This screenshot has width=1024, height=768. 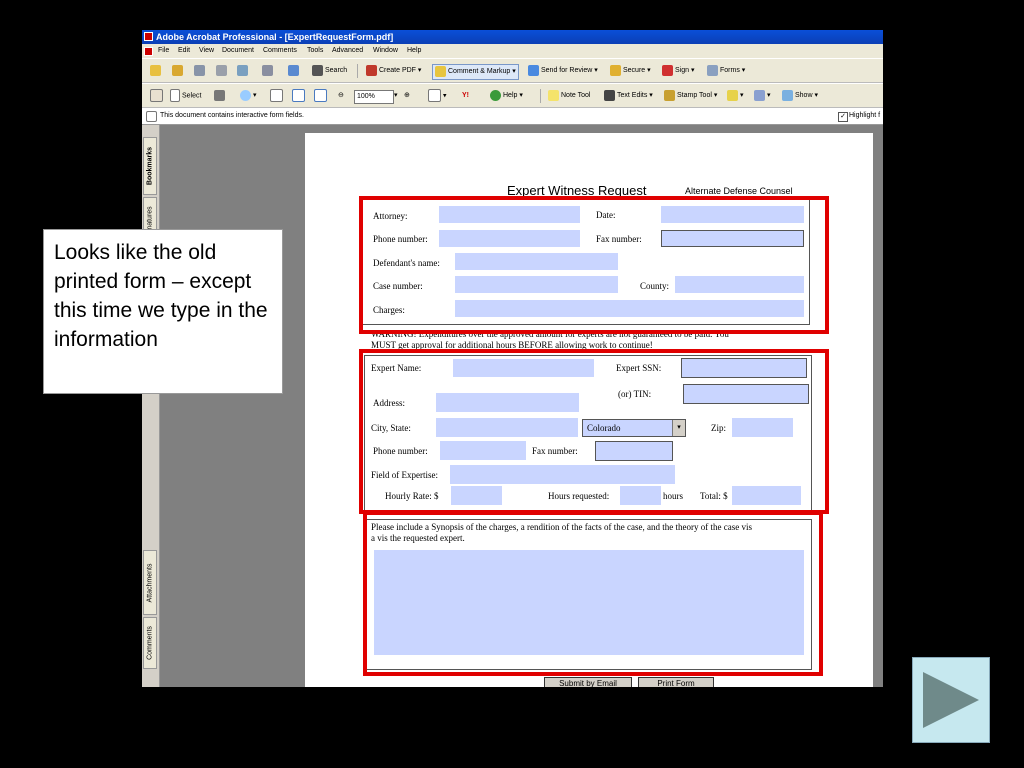 I want to click on form-info-icon, so click(x=151, y=116).